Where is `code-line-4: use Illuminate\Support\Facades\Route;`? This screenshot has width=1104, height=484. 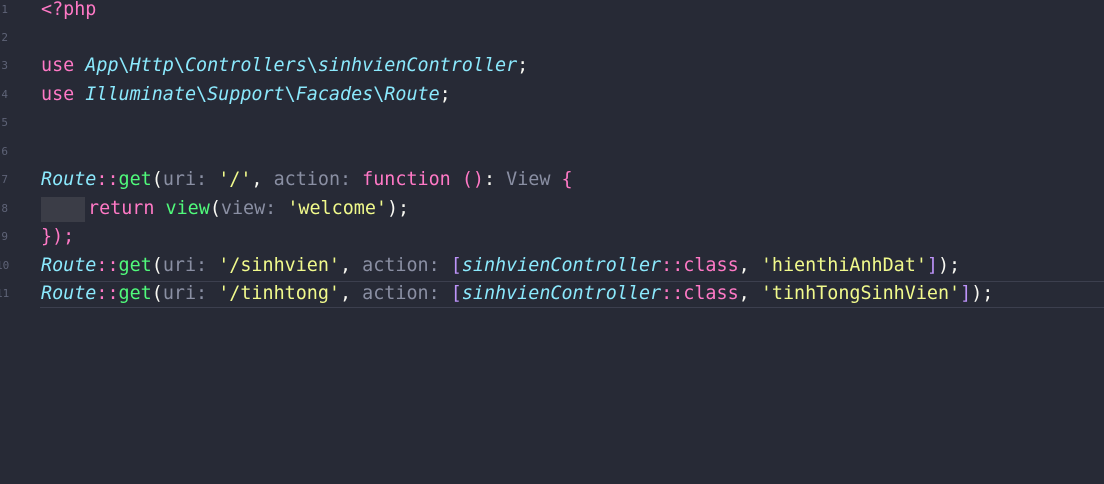
code-line-4: use Illuminate\Support\Facades\Route; is located at coordinates (246, 95).